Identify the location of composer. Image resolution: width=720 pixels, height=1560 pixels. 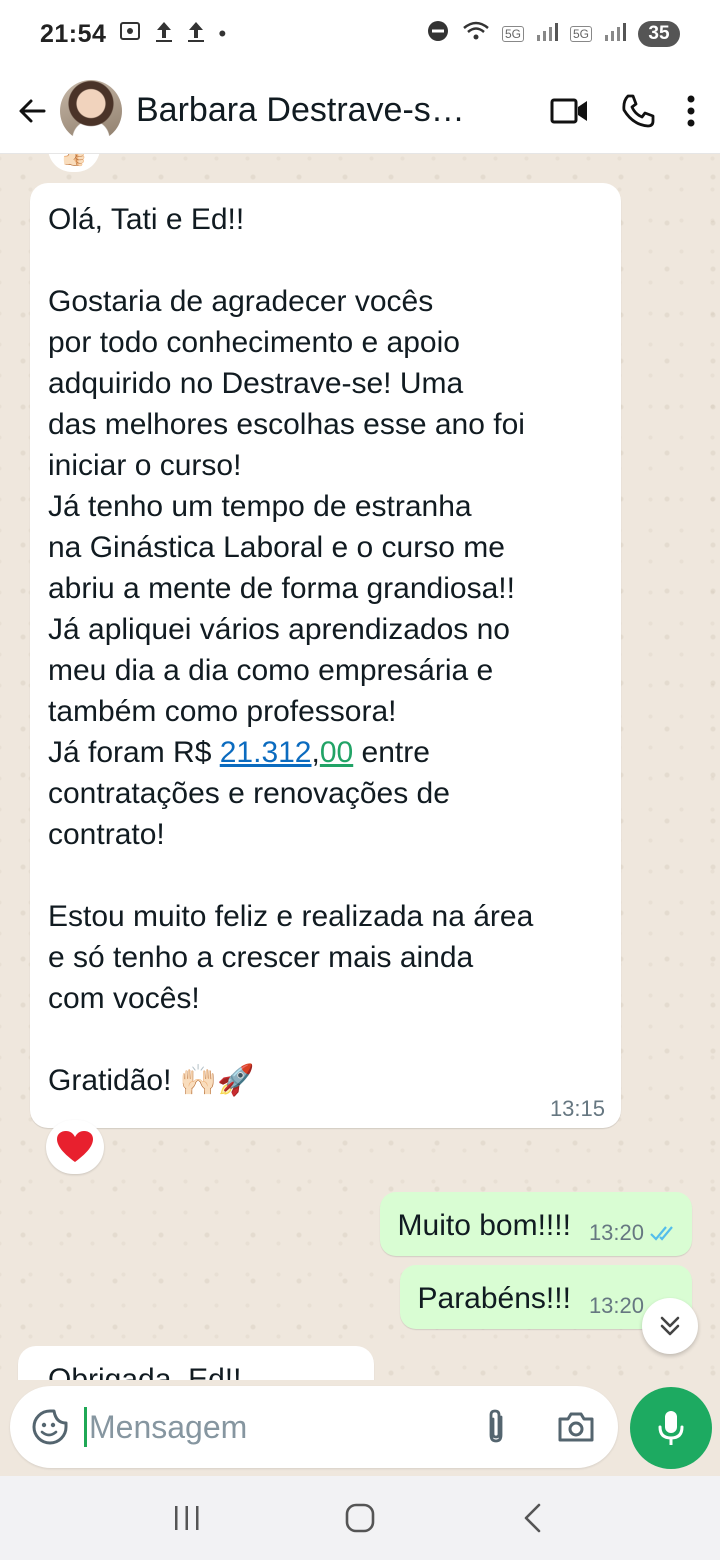
(360, 1428).